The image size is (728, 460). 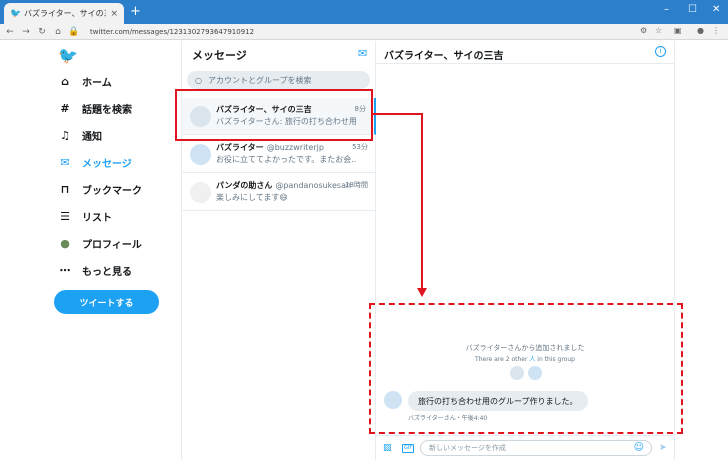 I want to click on forward-icon: →, so click(x=26, y=32).